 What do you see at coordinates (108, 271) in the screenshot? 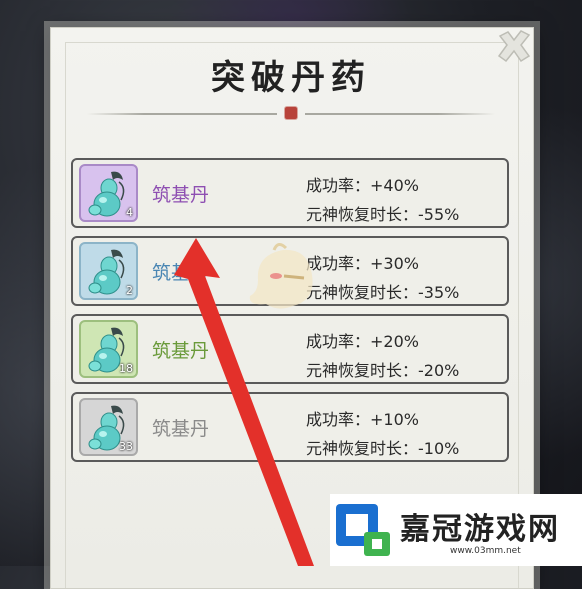
I see `pill-icon-box: 2` at bounding box center [108, 271].